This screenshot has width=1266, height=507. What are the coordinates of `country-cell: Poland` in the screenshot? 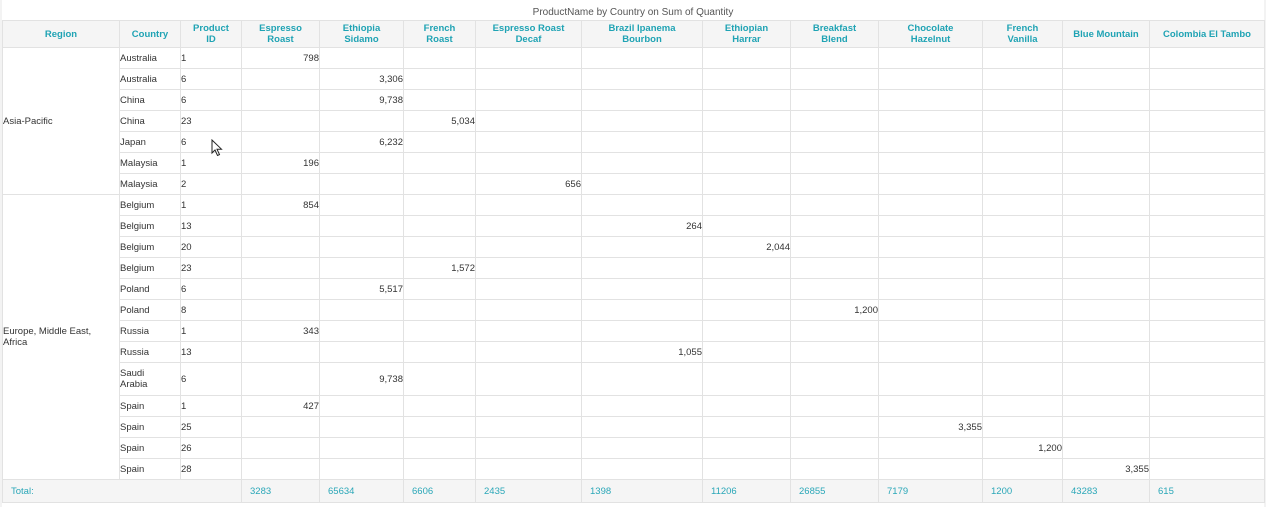 It's located at (150, 289).